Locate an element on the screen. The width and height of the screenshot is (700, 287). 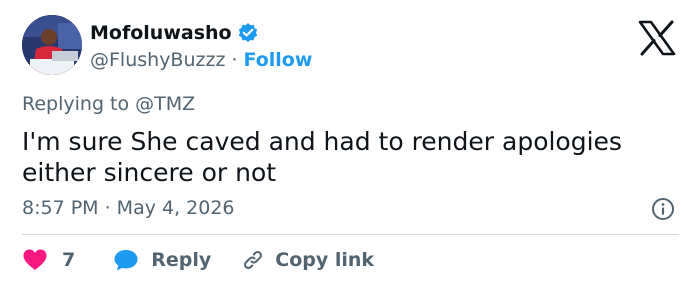
divider is located at coordinates (350, 234).